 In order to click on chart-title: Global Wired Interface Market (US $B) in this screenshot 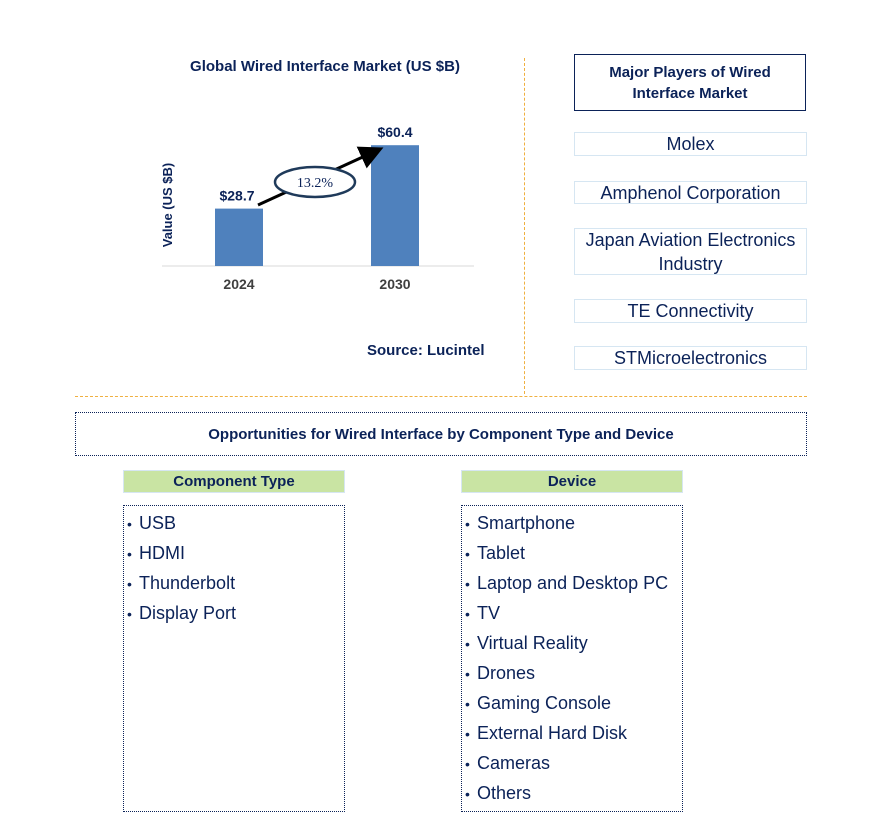, I will do `click(325, 66)`.